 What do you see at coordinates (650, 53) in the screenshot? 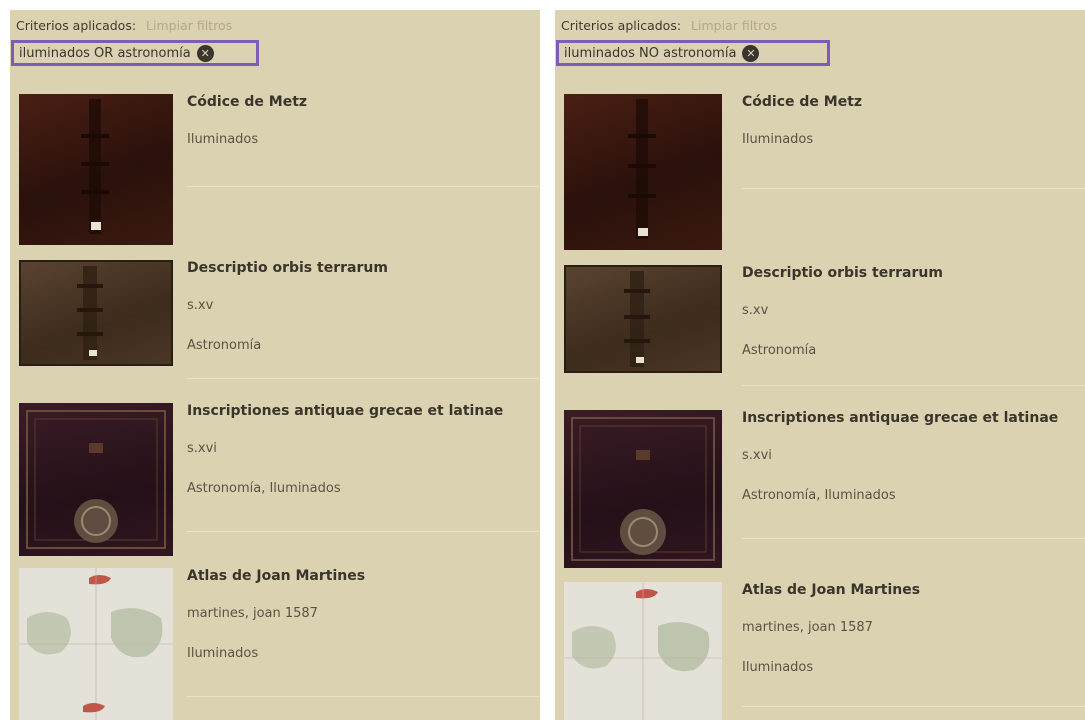
I see `filter-chip-label: iluminados NO astronomía` at bounding box center [650, 53].